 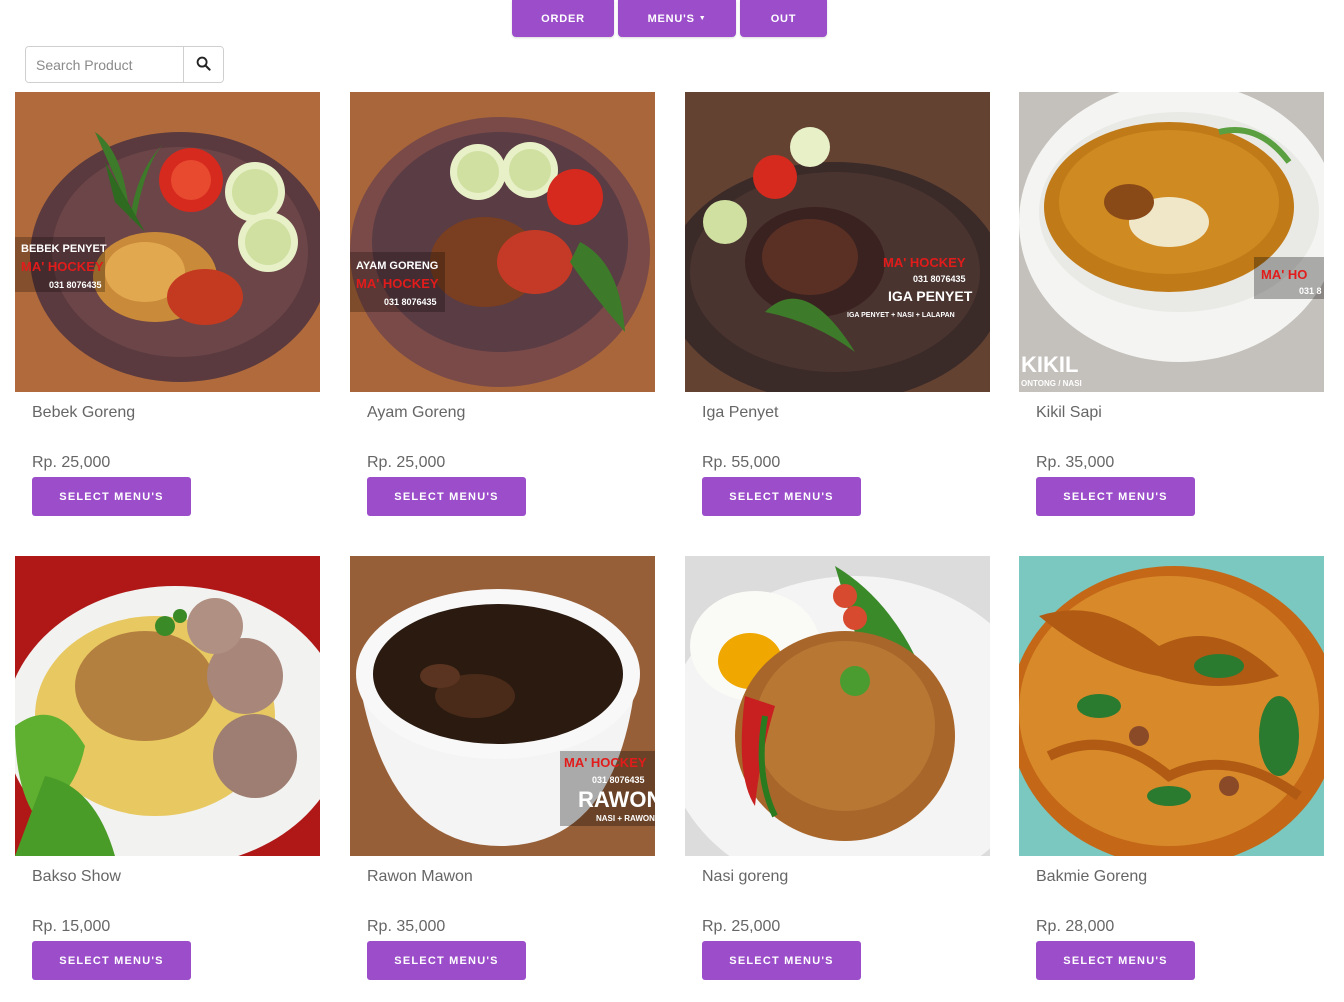 I want to click on photo-caption: NASI + RAWON, so click(x=625, y=818).